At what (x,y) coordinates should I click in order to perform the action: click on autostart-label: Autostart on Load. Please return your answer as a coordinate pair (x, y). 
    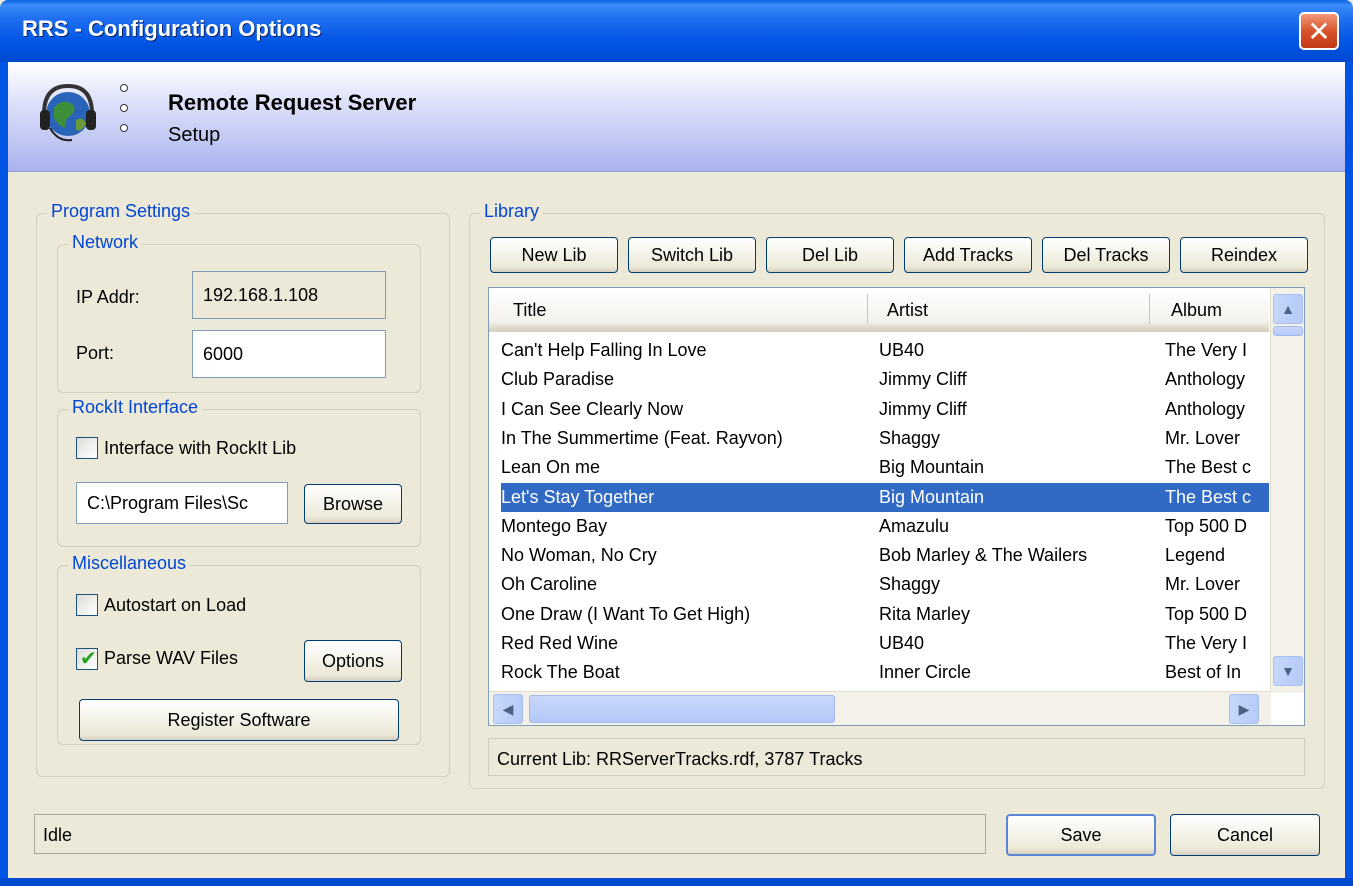
    Looking at the image, I should click on (175, 605).